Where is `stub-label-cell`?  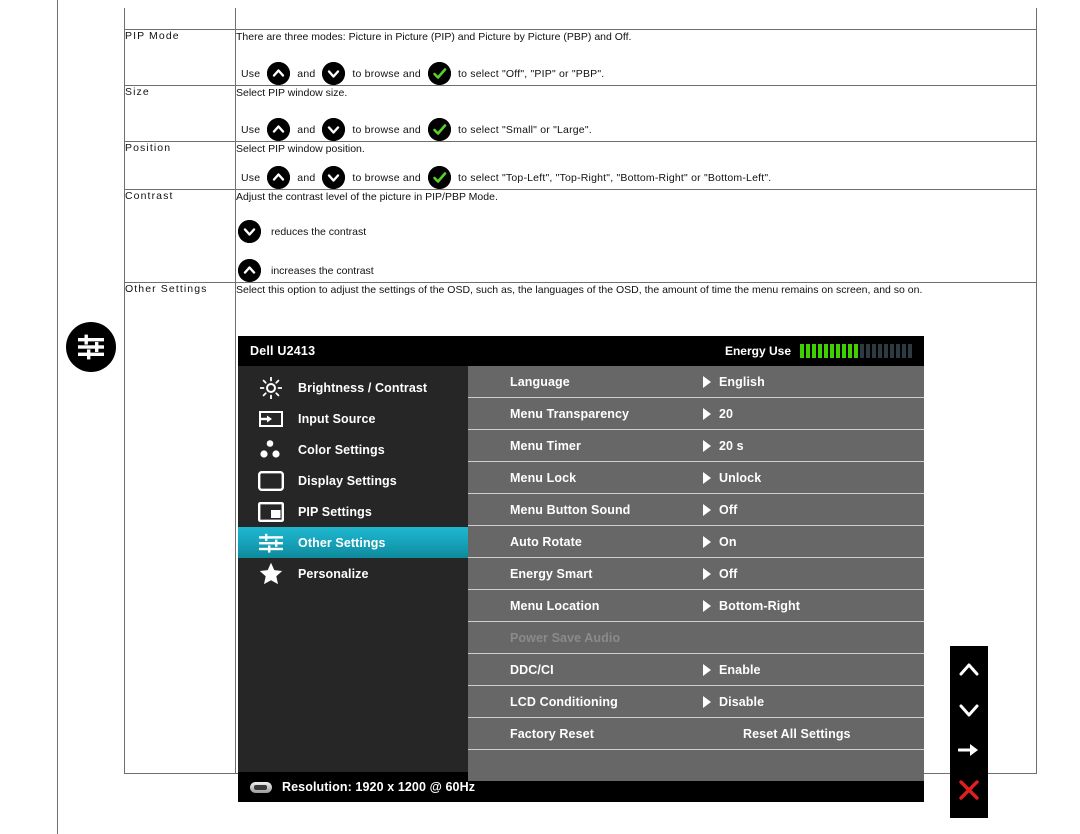 stub-label-cell is located at coordinates (180, 19).